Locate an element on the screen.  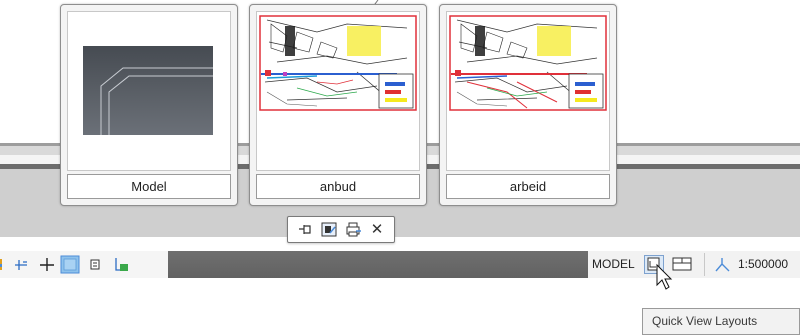
mouse-cursor-icon is located at coordinates (664, 276).